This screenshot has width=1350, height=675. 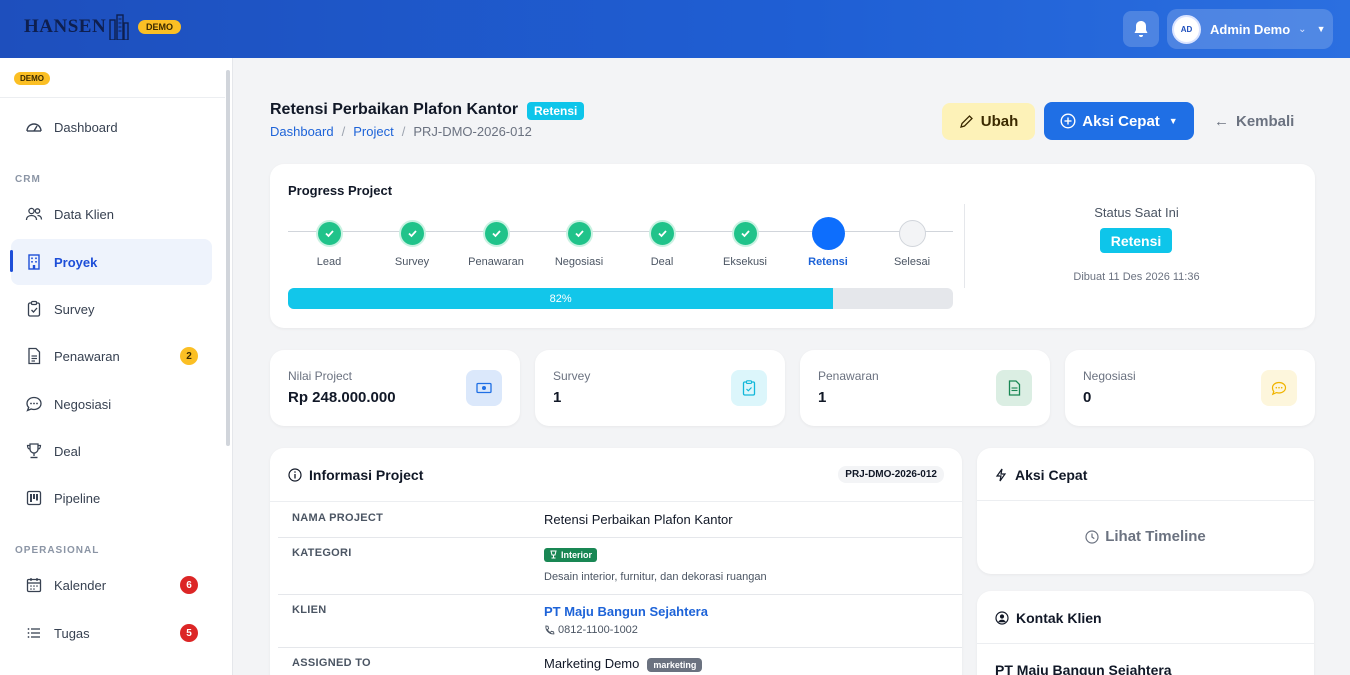 I want to click on step-label: Penawaran, so click(x=496, y=262).